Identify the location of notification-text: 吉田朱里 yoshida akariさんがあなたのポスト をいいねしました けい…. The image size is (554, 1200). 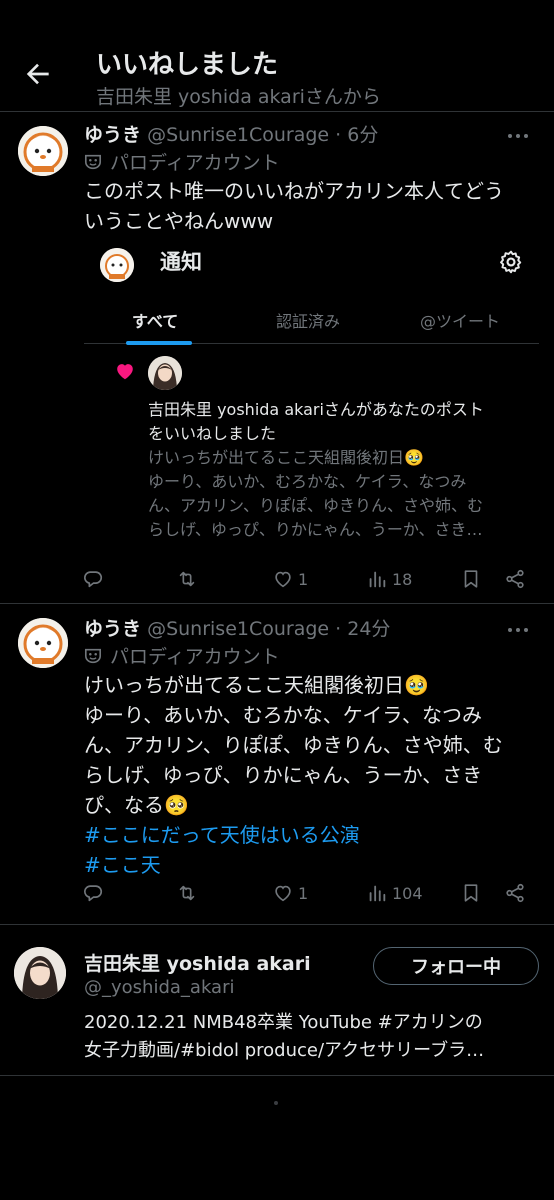
(338, 470).